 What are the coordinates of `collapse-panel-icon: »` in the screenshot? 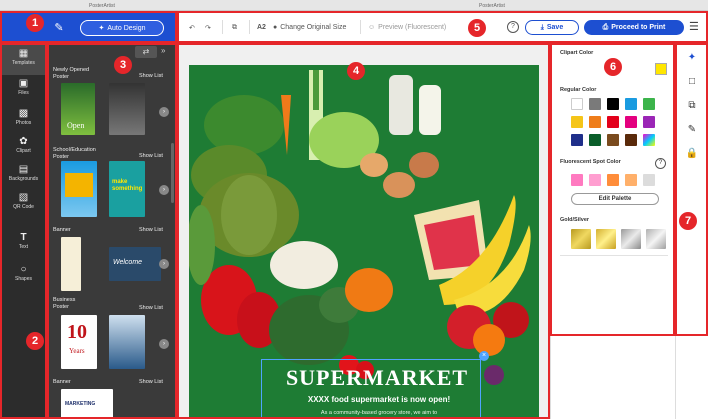 It's located at (163, 50).